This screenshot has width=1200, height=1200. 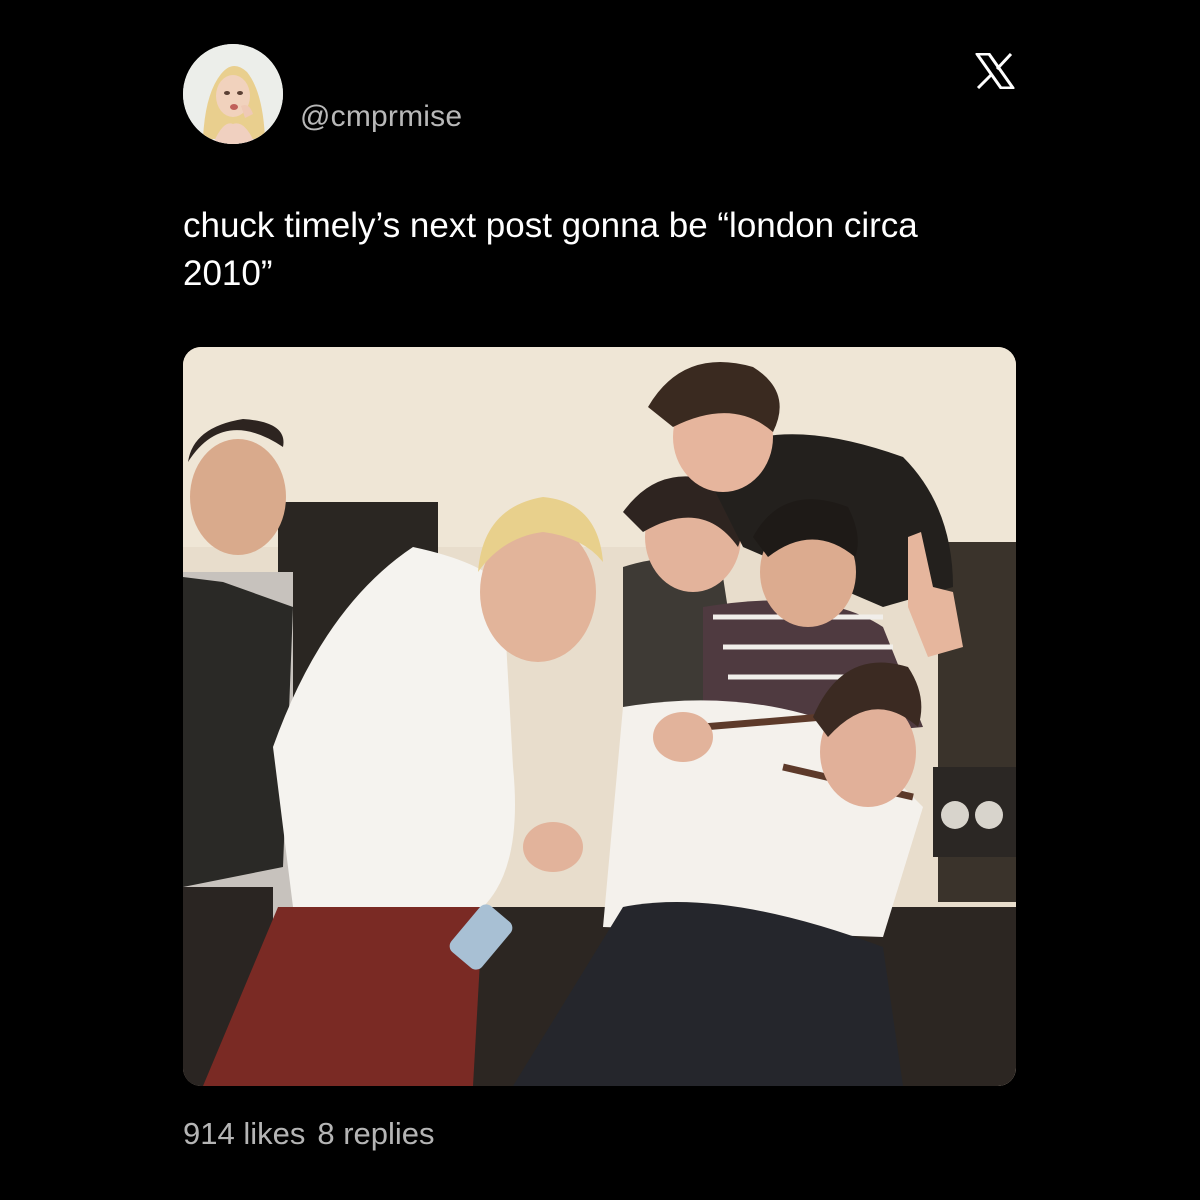 I want to click on profile-avatar, so click(x=233, y=94).